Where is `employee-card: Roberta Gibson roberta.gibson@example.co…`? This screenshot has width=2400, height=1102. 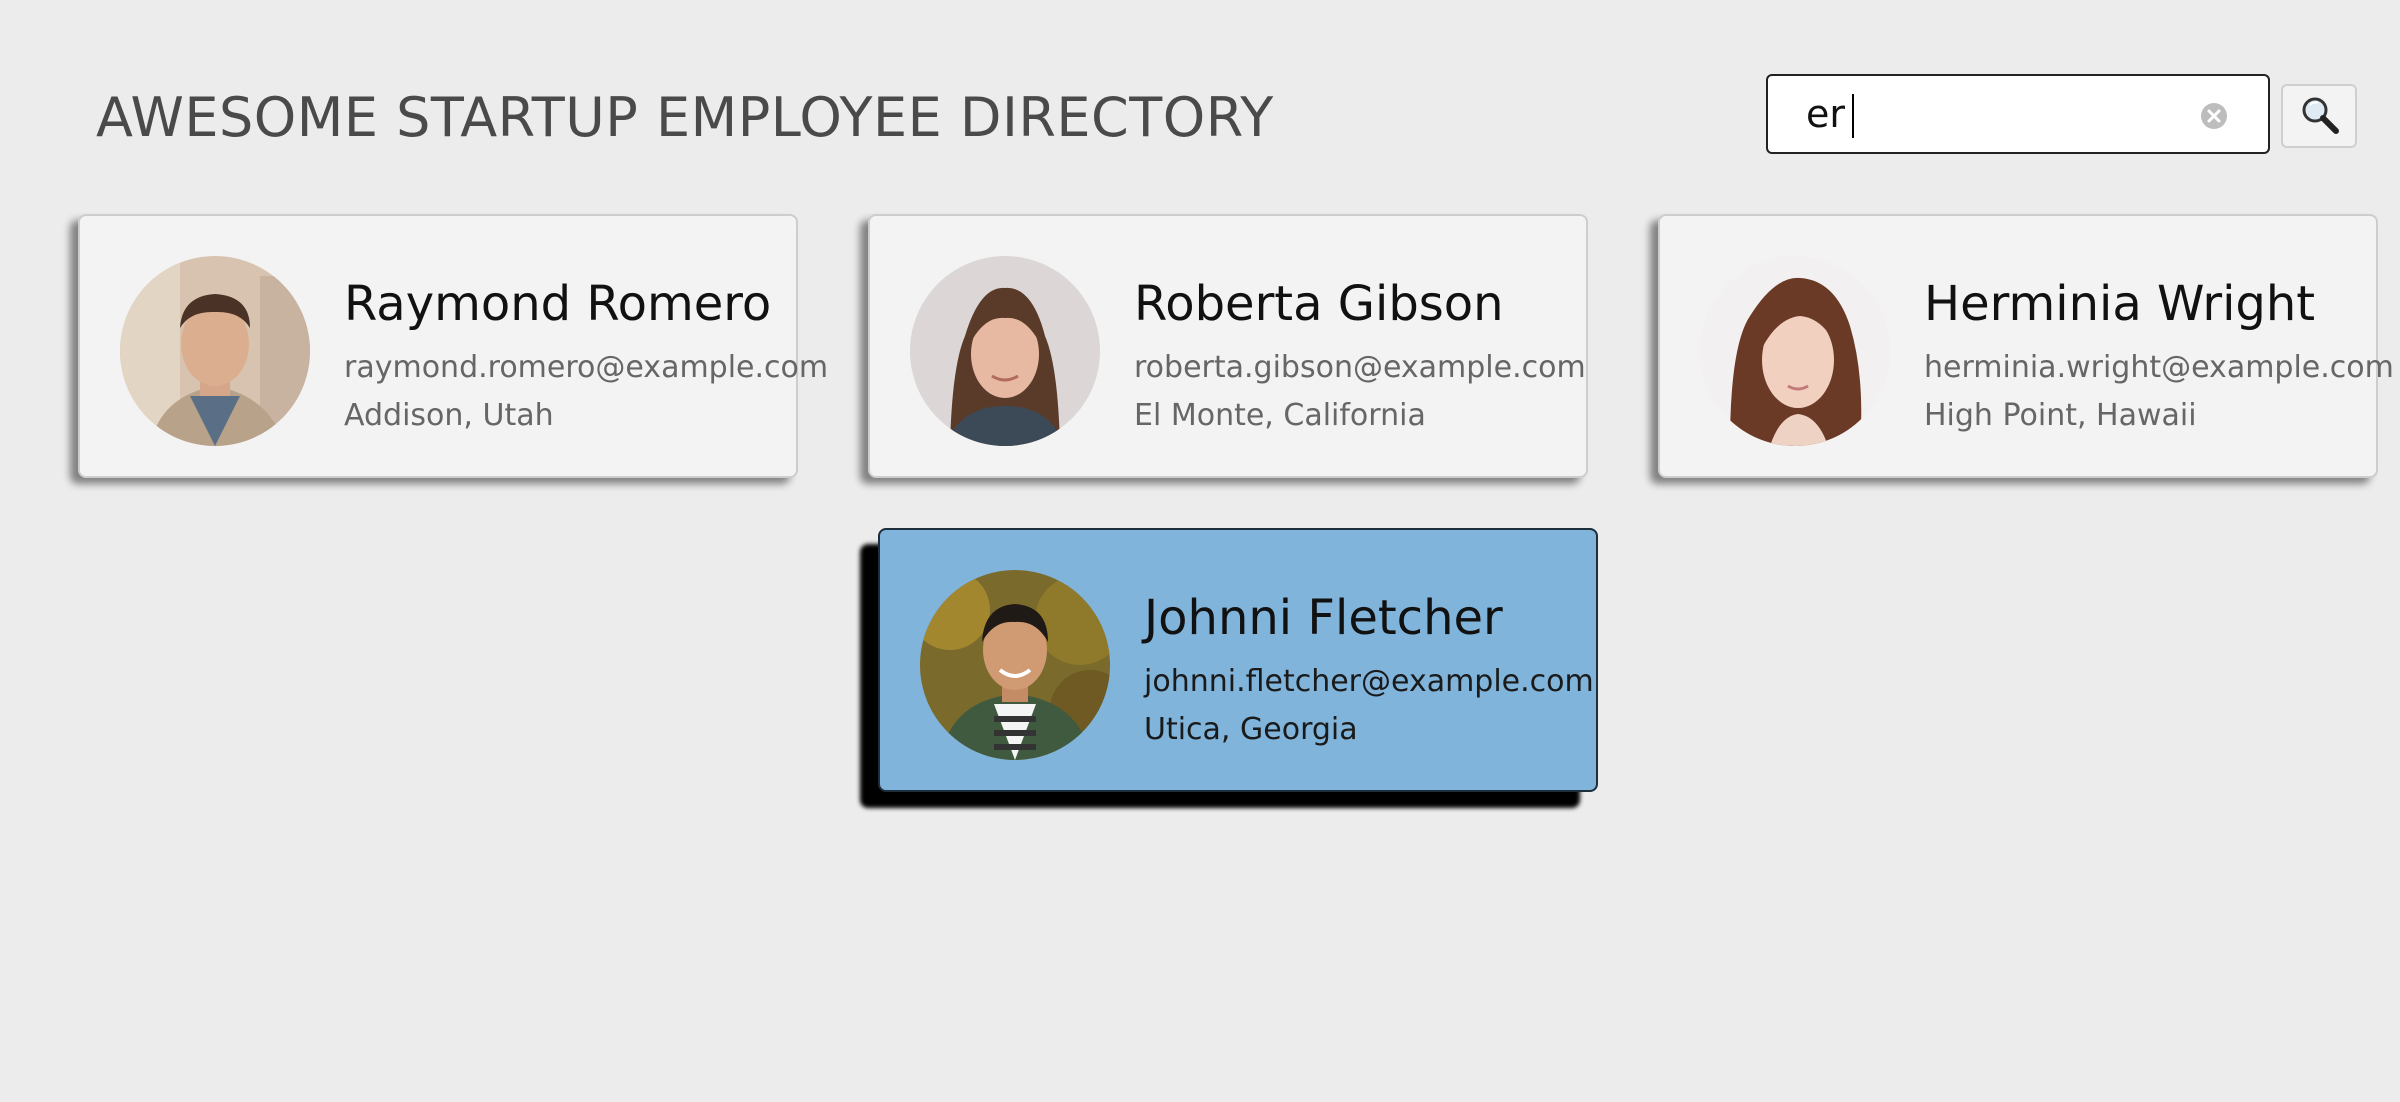
employee-card: Roberta Gibson roberta.gibson@example.co… is located at coordinates (1228, 346).